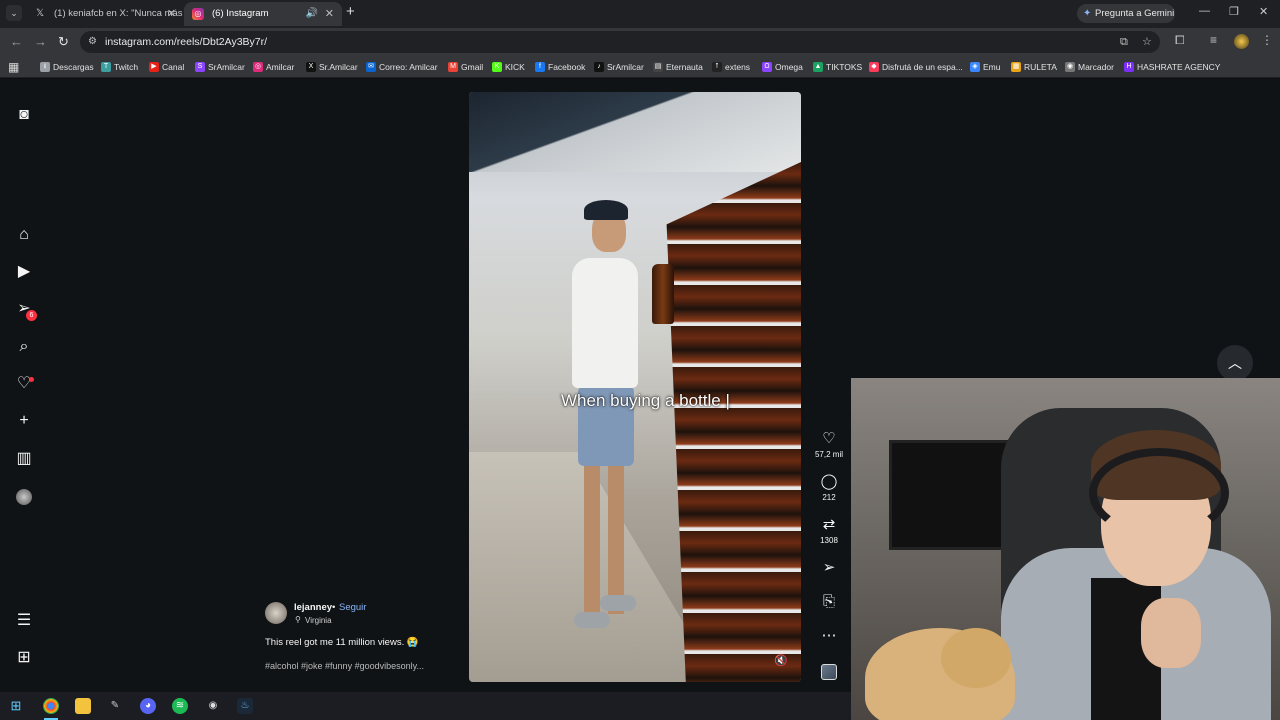 The image size is (1280, 720). Describe the element at coordinates (24, 421) in the screenshot. I see `create-plus-icon: +` at that location.